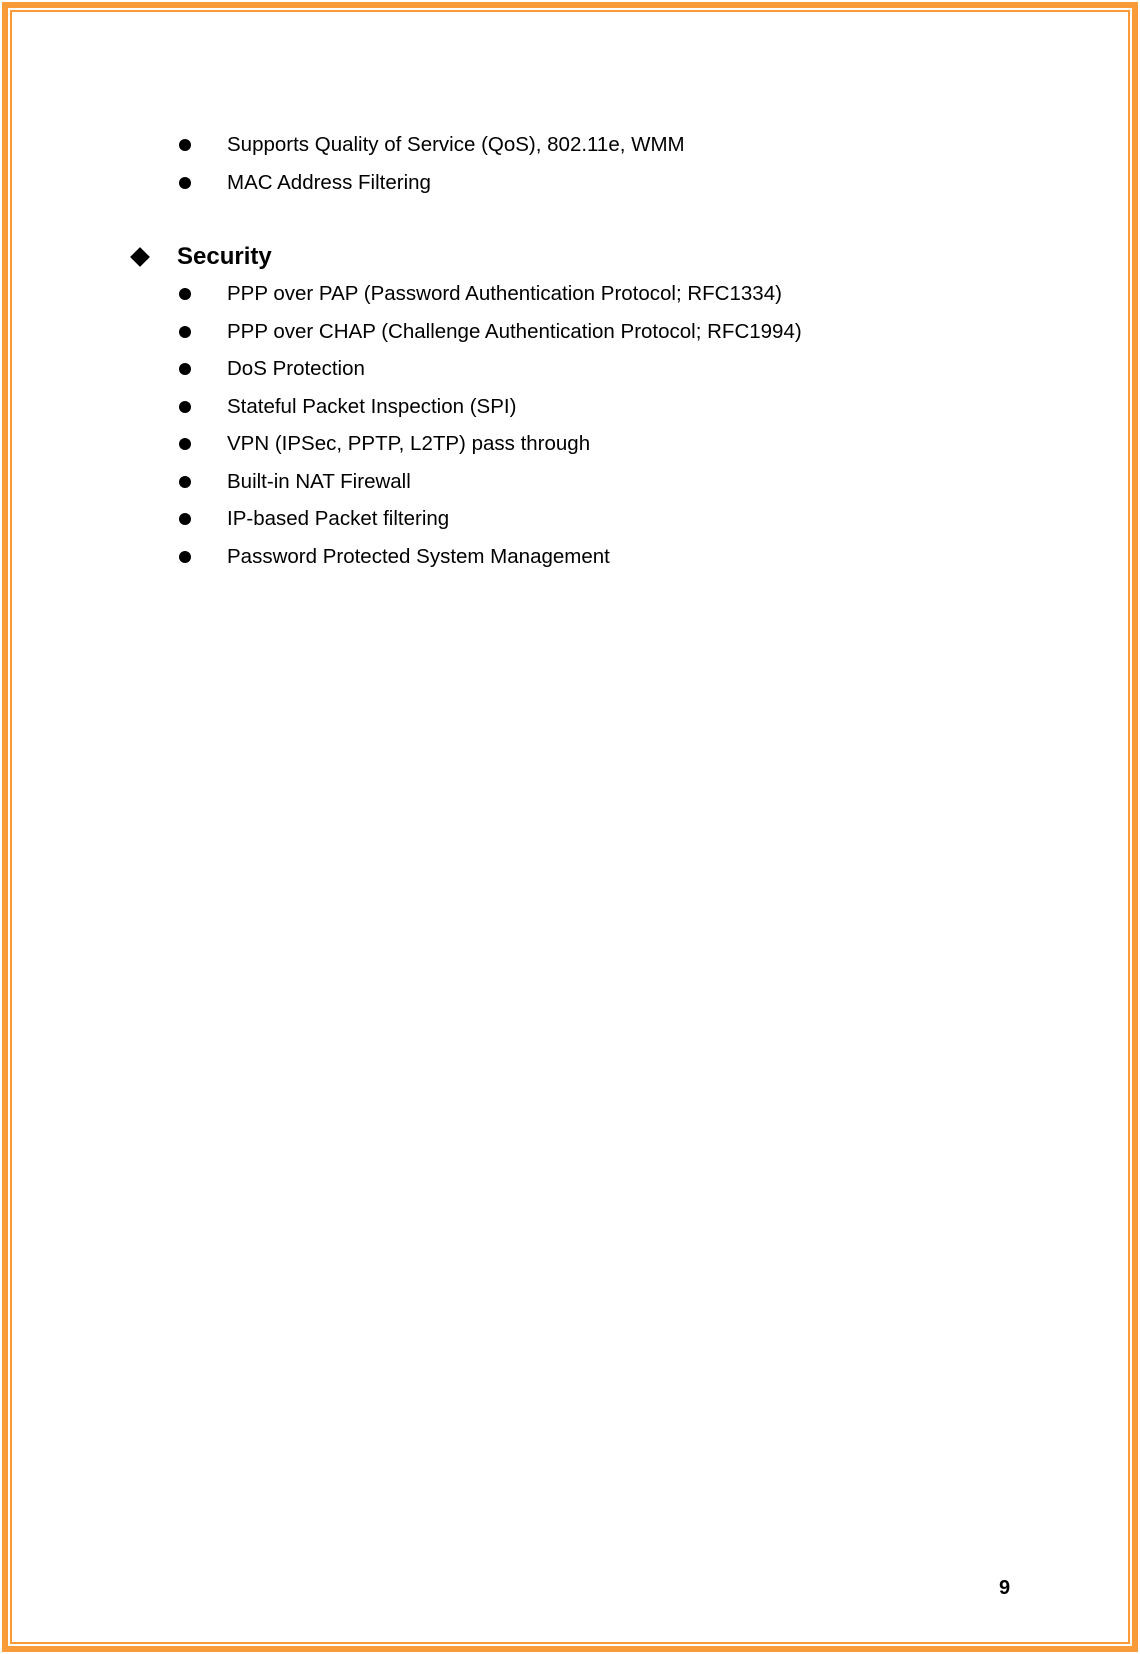 This screenshot has width=1140, height=1654. What do you see at coordinates (500, 369) in the screenshot?
I see `list-item: DoS Protection` at bounding box center [500, 369].